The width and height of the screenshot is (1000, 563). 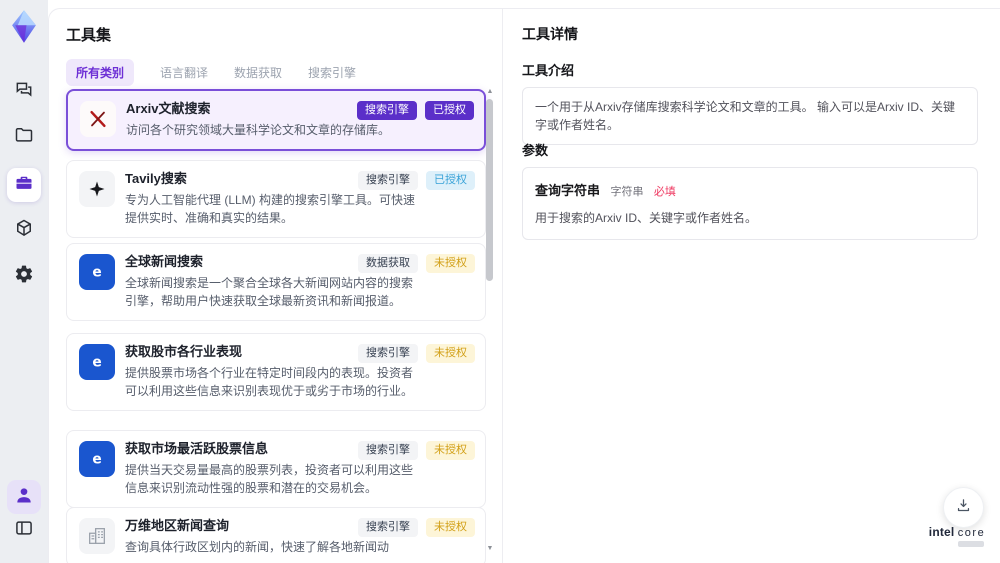 What do you see at coordinates (502, 286) in the screenshot?
I see `panel-divider` at bounding box center [502, 286].